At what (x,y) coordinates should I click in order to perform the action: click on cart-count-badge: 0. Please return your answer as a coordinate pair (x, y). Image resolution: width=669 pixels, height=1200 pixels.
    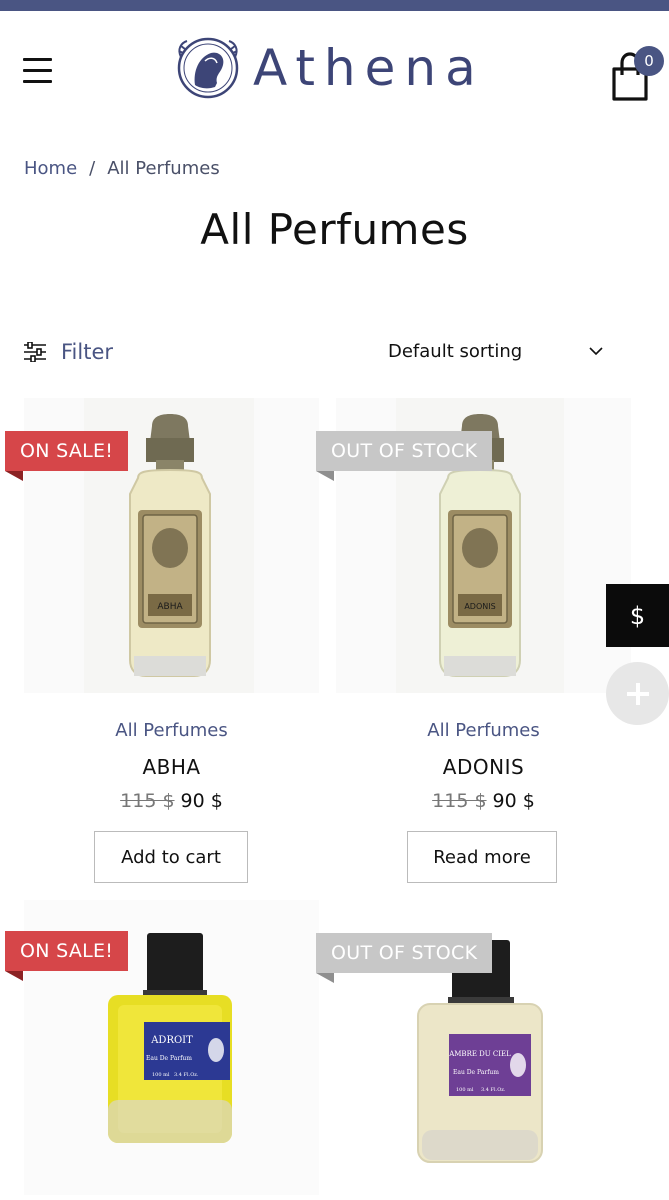
    Looking at the image, I should click on (649, 61).